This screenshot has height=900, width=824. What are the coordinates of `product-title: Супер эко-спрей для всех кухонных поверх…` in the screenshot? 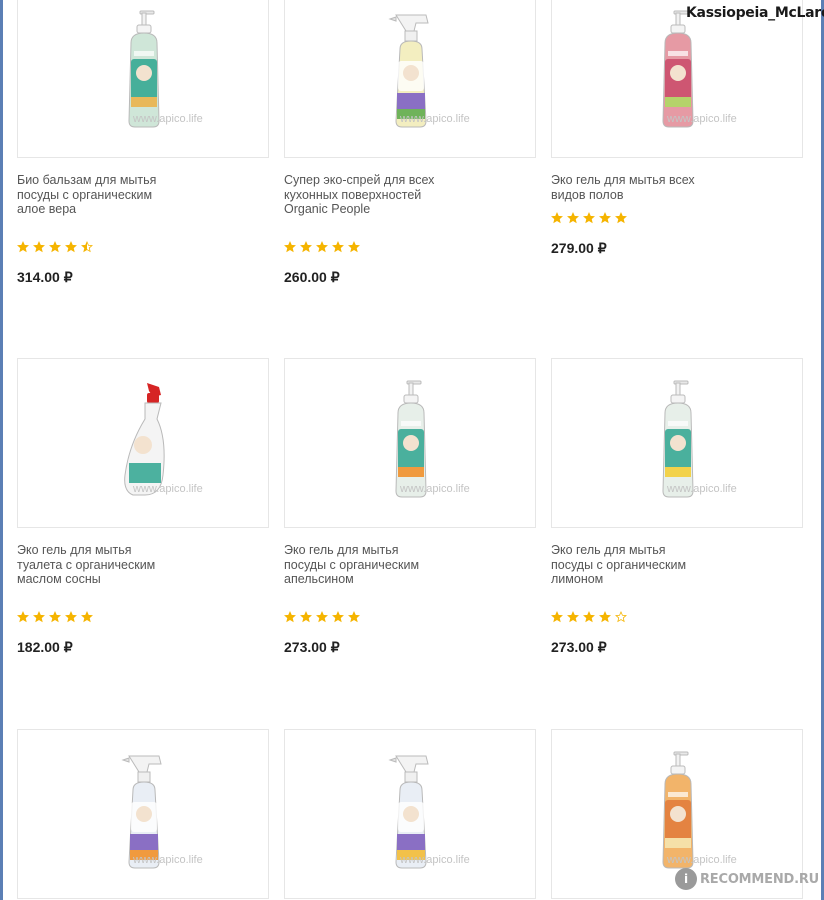 It's located at (364, 195).